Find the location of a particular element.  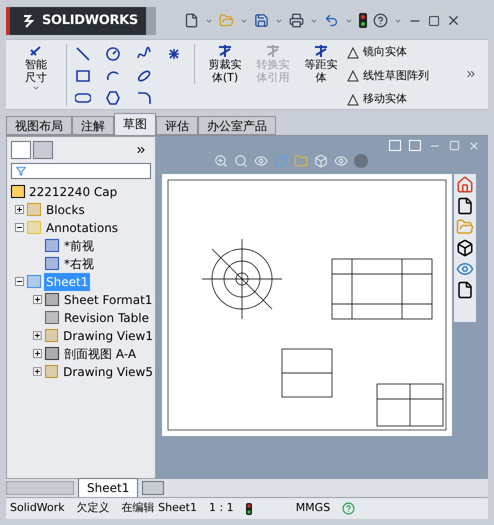

units-text: MMGS is located at coordinates (313, 508).